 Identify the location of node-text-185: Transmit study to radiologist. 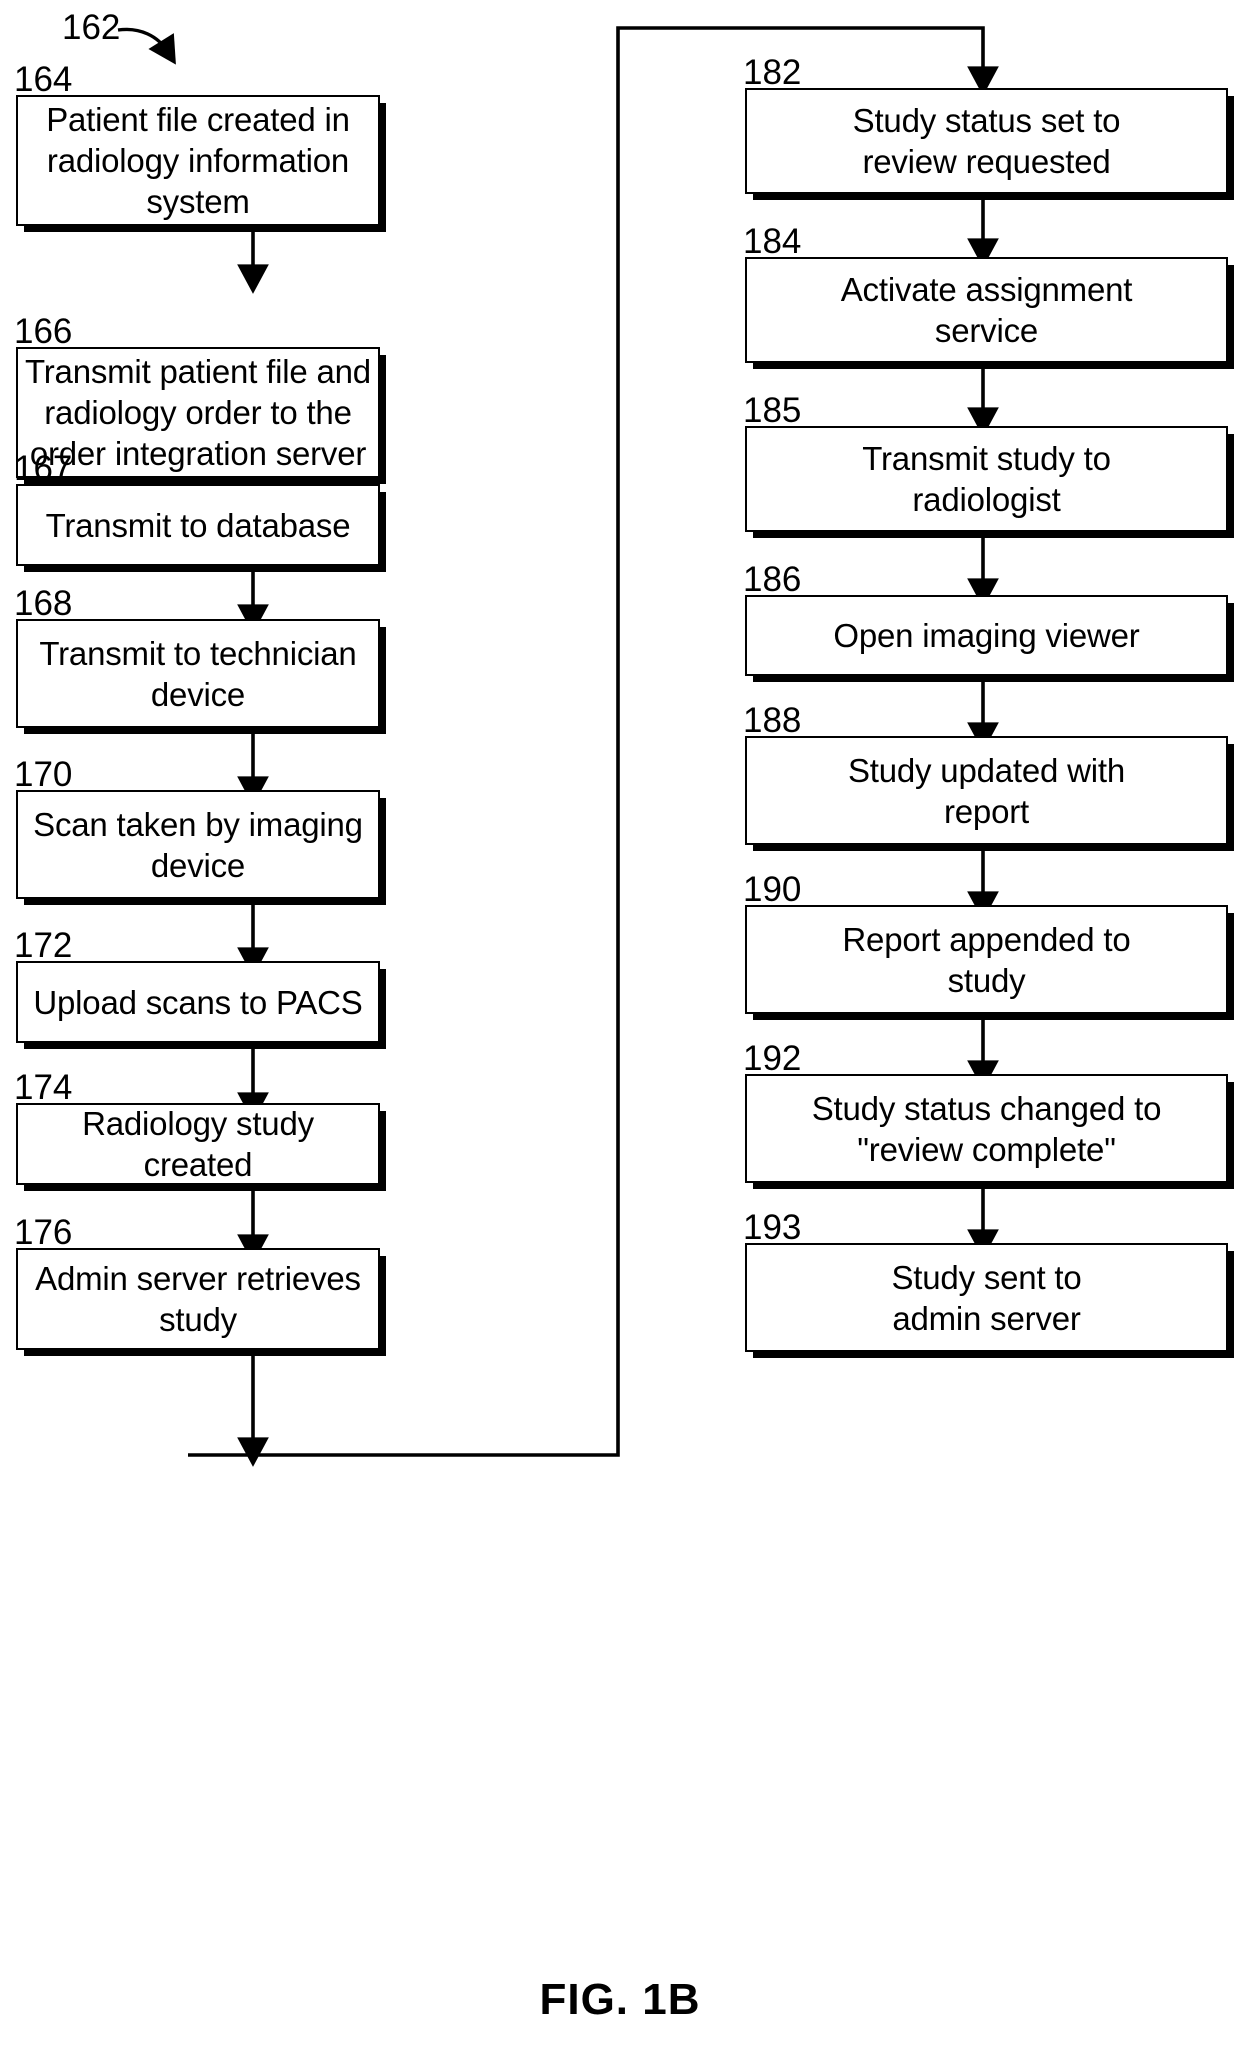
(986, 479).